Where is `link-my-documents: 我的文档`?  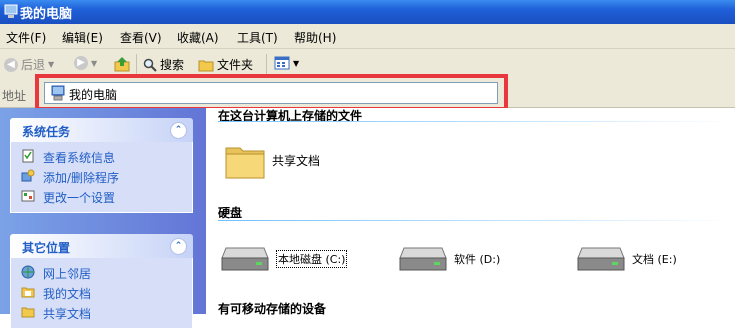 link-my-documents: 我的文档 is located at coordinates (101, 292).